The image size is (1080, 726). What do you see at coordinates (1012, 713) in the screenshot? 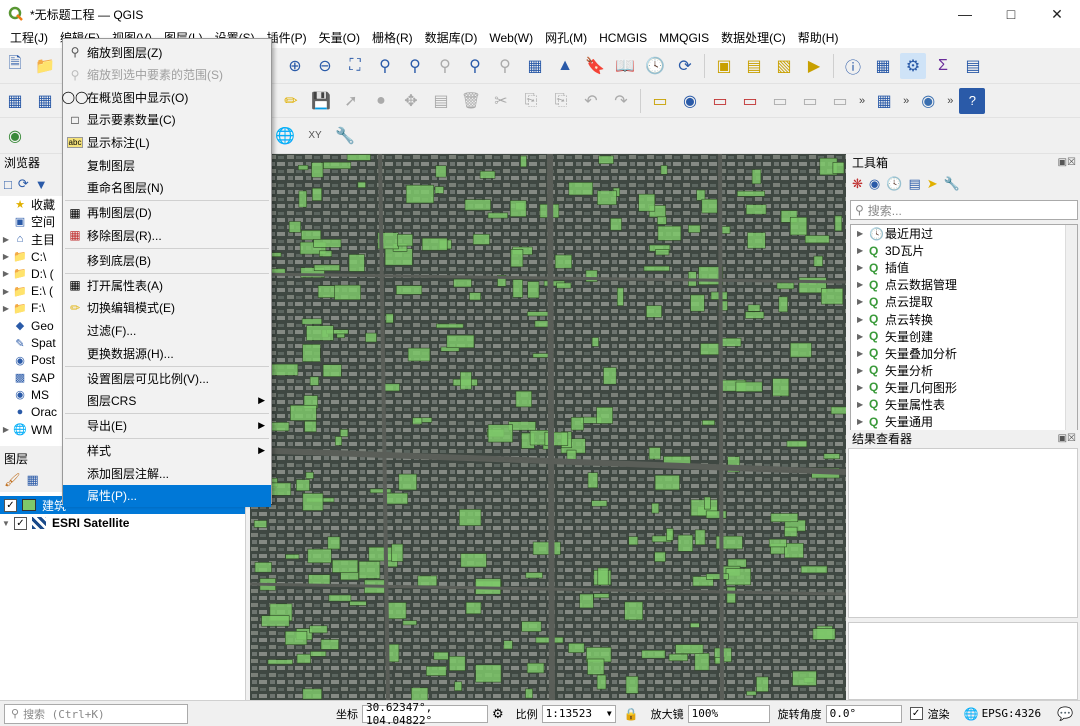
I see `crs-value: EPSG:4326` at bounding box center [1012, 713].